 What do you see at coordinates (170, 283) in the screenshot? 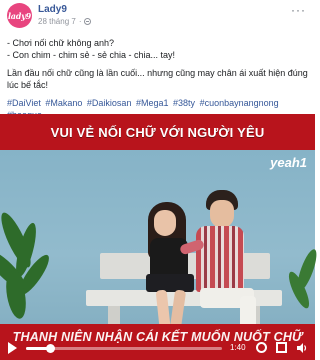
I see `woman-skirt` at bounding box center [170, 283].